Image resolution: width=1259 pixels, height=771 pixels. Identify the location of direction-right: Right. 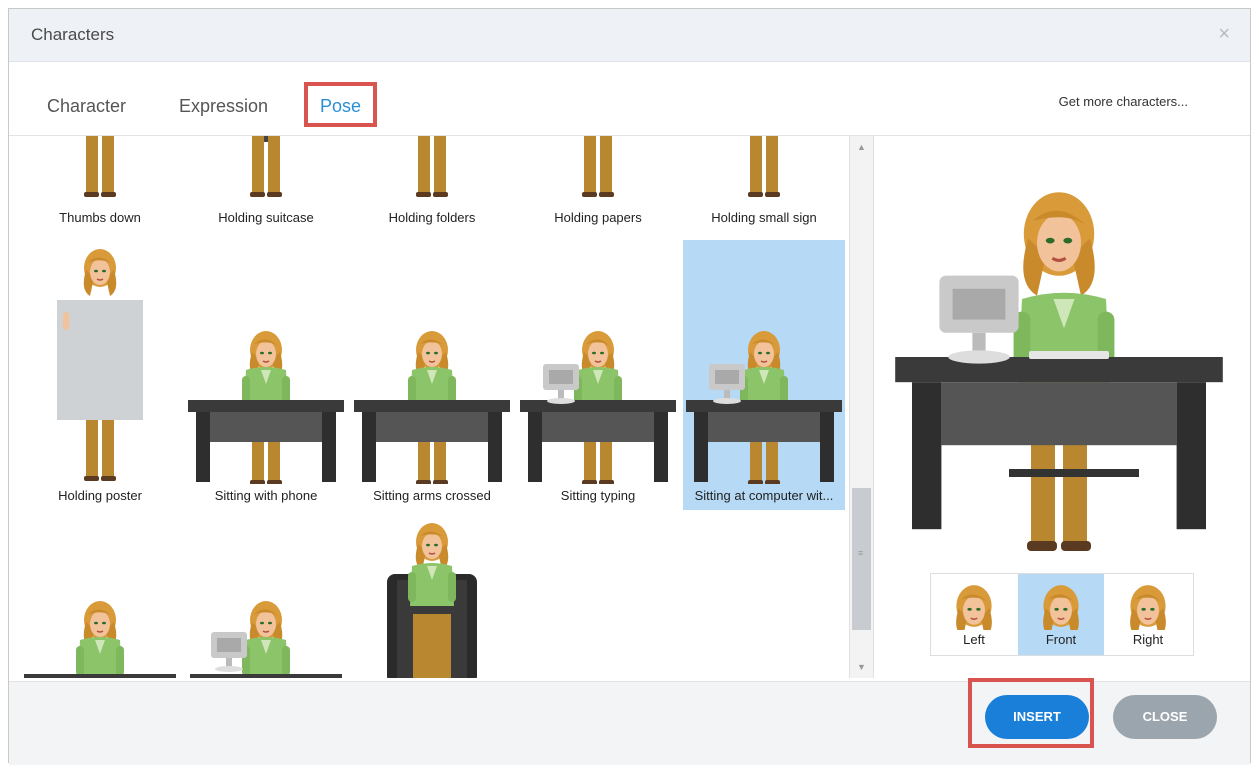
(1148, 614).